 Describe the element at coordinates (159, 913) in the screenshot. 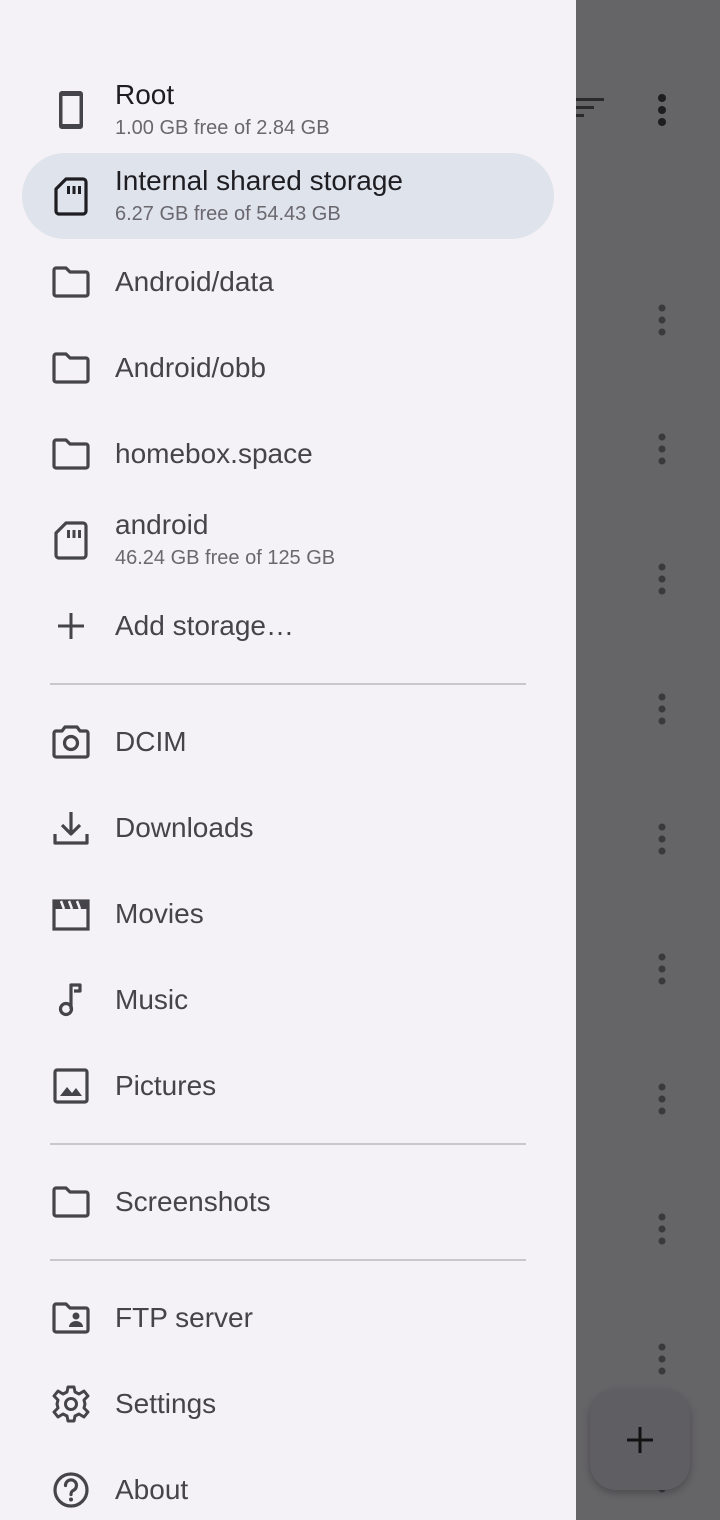

I see `dir-item-label: Movies` at that location.